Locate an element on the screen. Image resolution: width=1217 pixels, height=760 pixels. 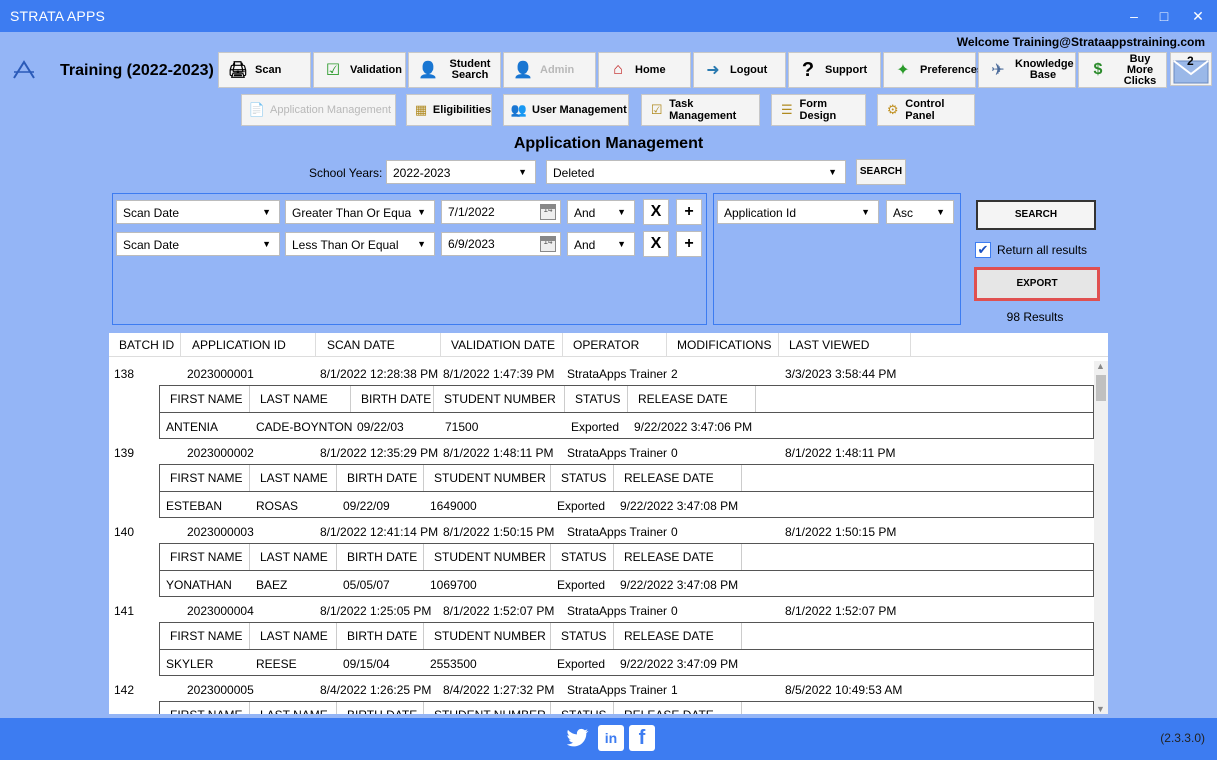
results-count: 98 Results is located at coordinates (1035, 317).